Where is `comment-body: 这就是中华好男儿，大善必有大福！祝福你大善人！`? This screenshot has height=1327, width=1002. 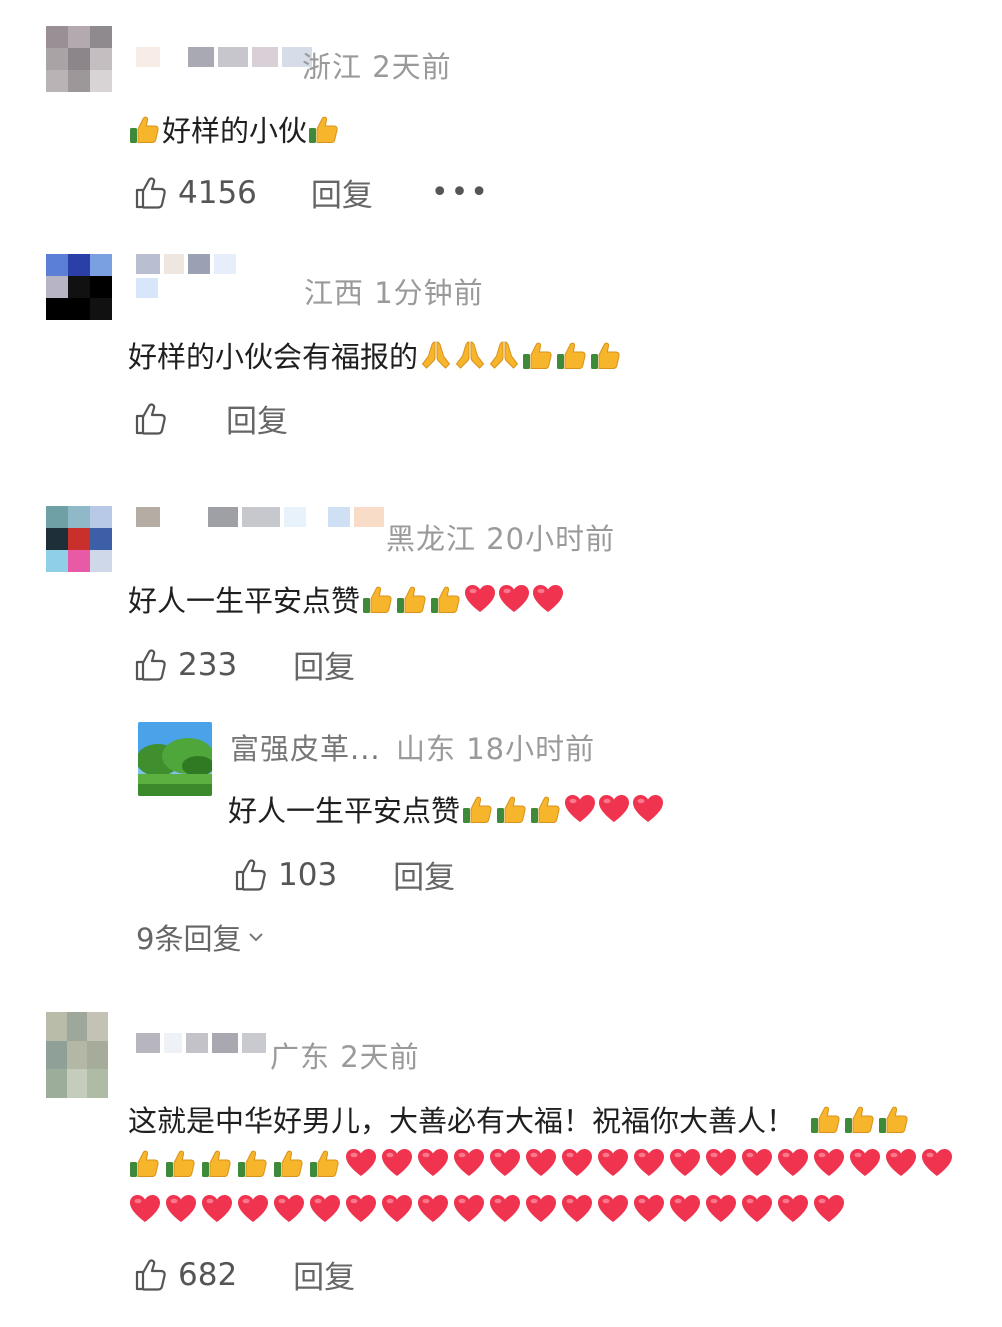
comment-body: 这就是中华好男儿，大善必有大福！祝福你大善人！ is located at coordinates (462, 1121).